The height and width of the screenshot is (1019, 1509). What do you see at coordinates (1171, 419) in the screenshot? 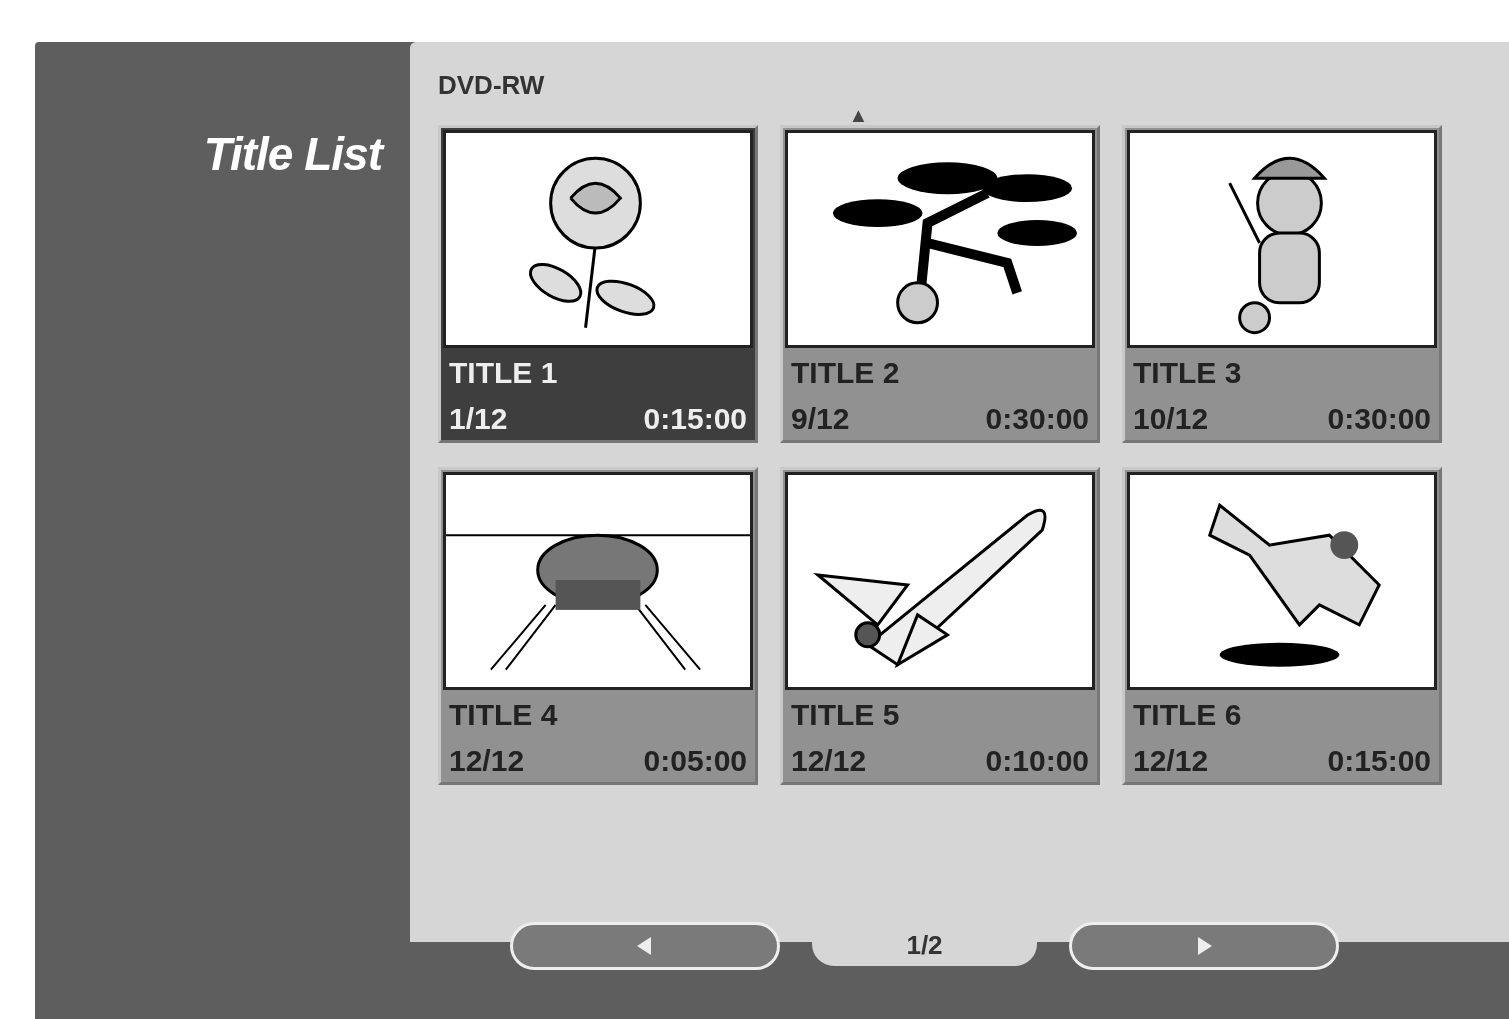
I see `title-date: 10/12` at bounding box center [1171, 419].